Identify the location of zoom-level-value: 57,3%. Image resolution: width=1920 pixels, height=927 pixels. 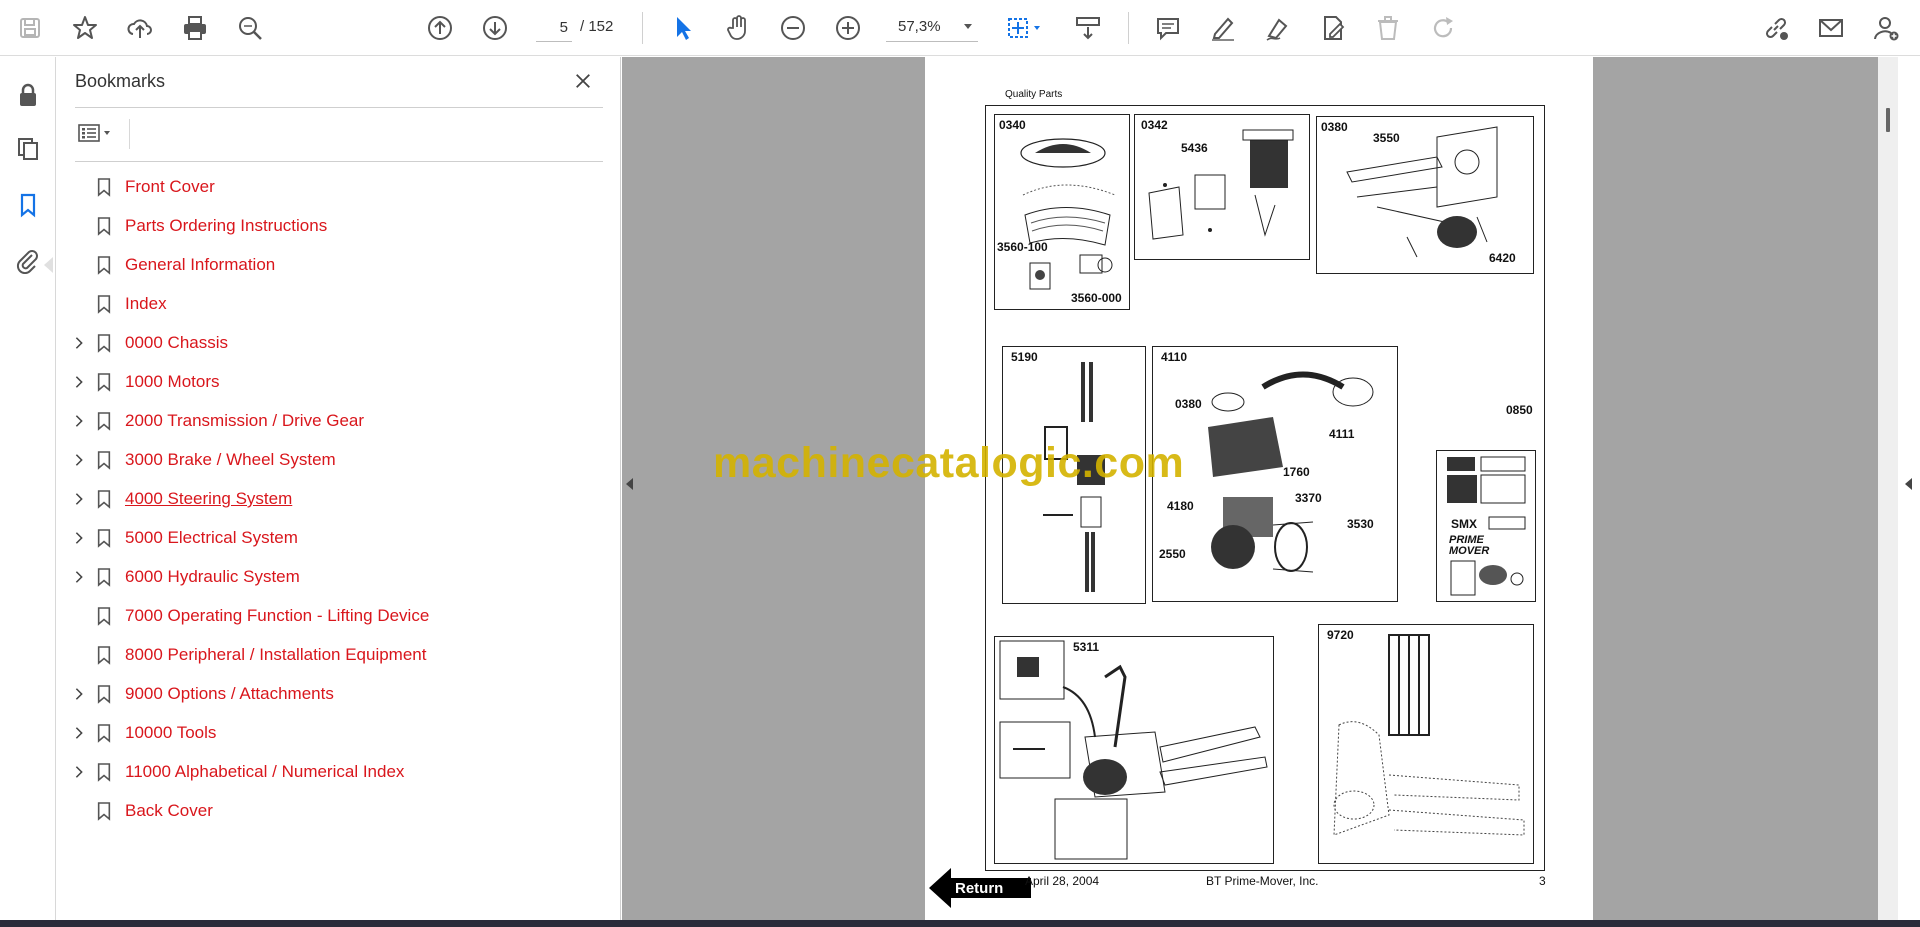
(919, 26).